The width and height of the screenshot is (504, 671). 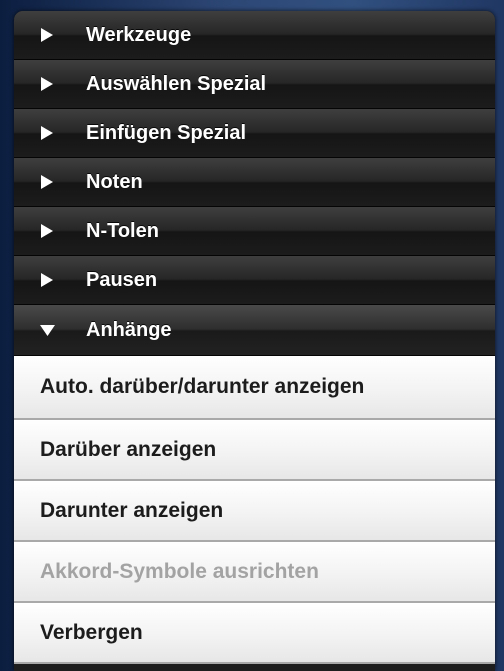 What do you see at coordinates (254, 572) in the screenshot?
I see `menu-item-align-chord-symbols: Akkord-Symbole ausrichten` at bounding box center [254, 572].